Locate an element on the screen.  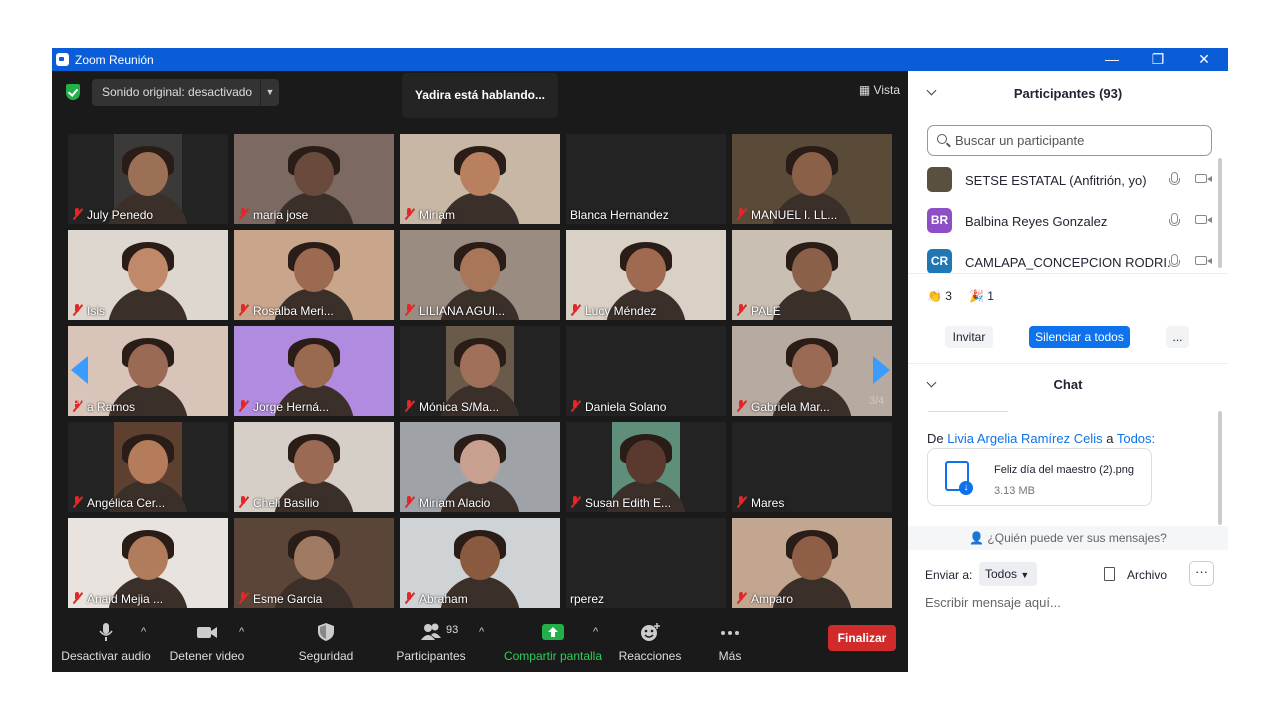
participant-video-tile: maria jose is located at coordinates (314, 179).